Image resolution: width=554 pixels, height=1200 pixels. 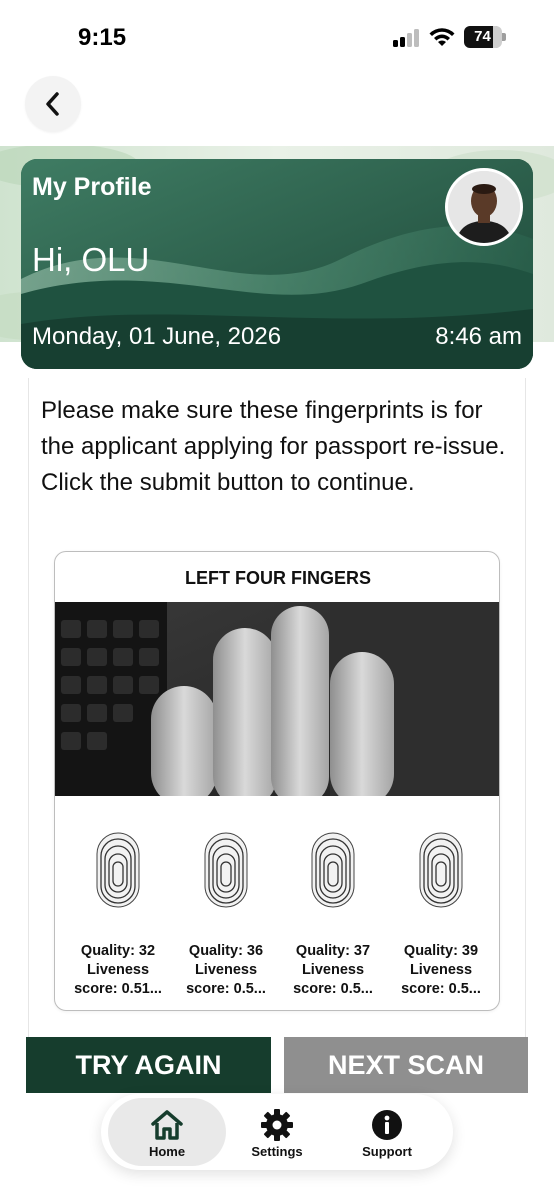 I want to click on status-time: 9:15, so click(x=102, y=37).